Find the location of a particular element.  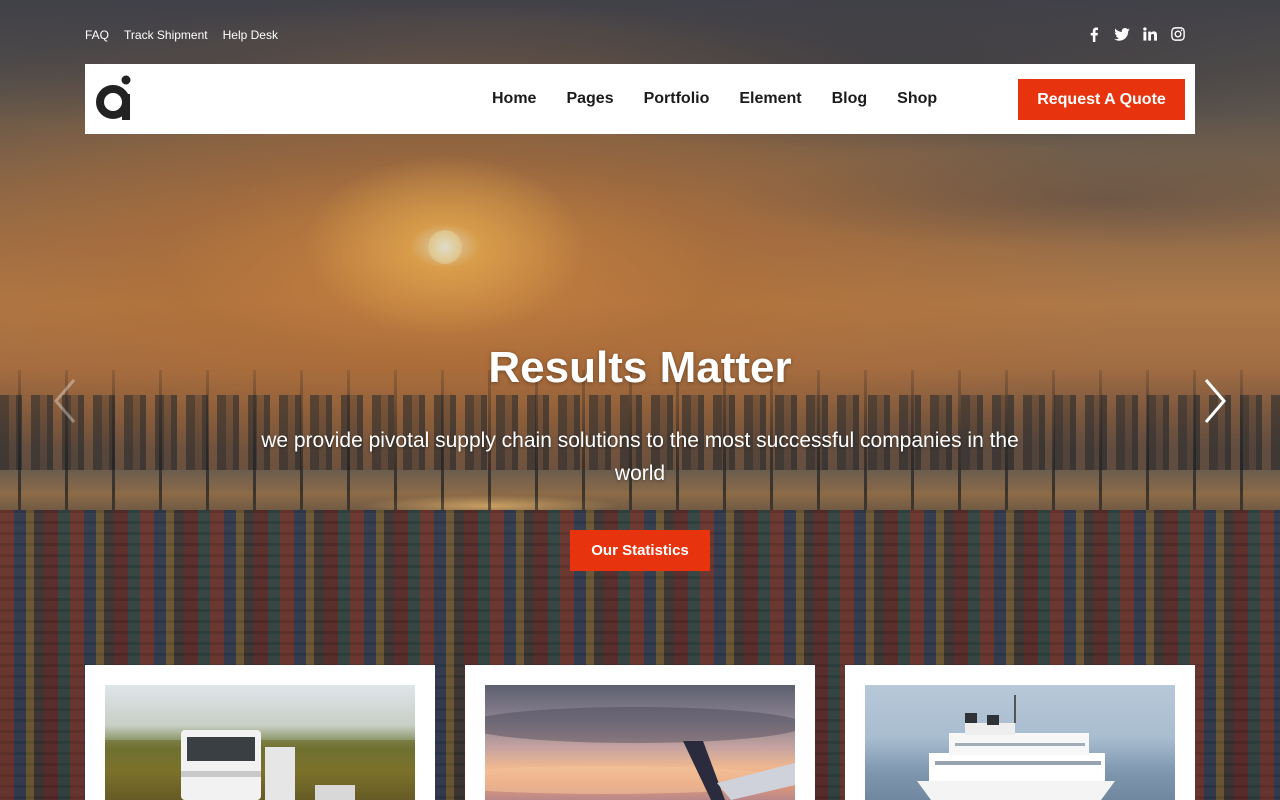

request-quote-button: Request A Quote is located at coordinates (1101, 99).